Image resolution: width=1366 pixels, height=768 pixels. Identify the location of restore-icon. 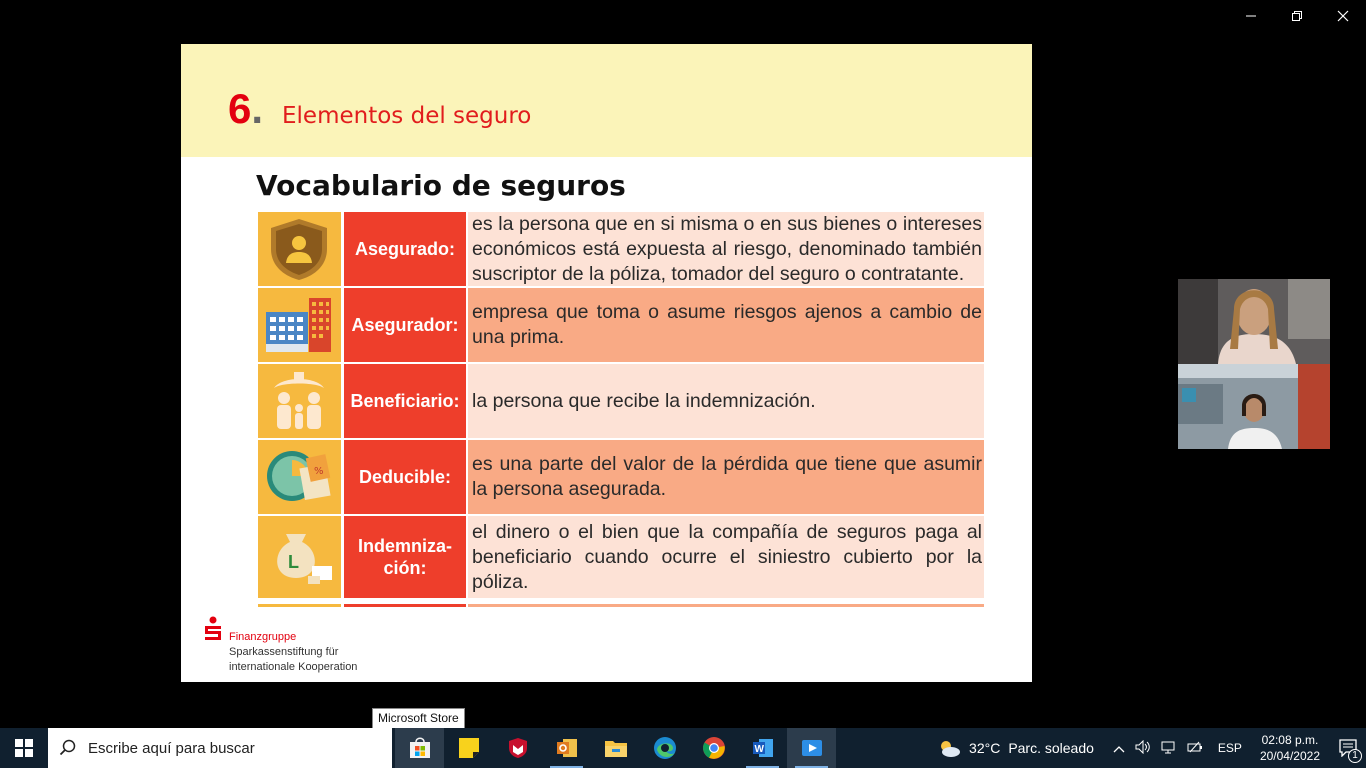
(1297, 16).